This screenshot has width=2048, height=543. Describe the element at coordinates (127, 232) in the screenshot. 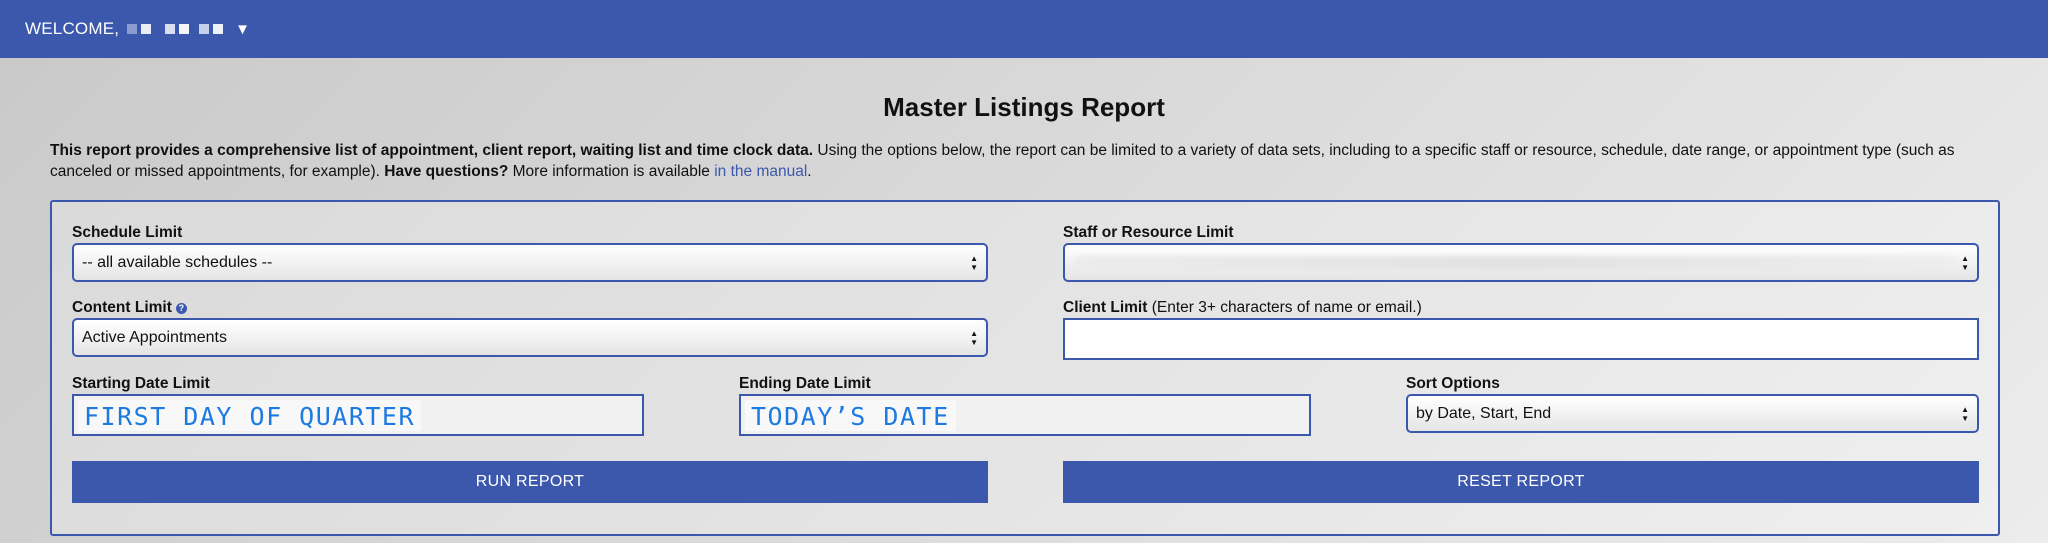

I see `schedule-limit-label: Schedule Limit` at that location.